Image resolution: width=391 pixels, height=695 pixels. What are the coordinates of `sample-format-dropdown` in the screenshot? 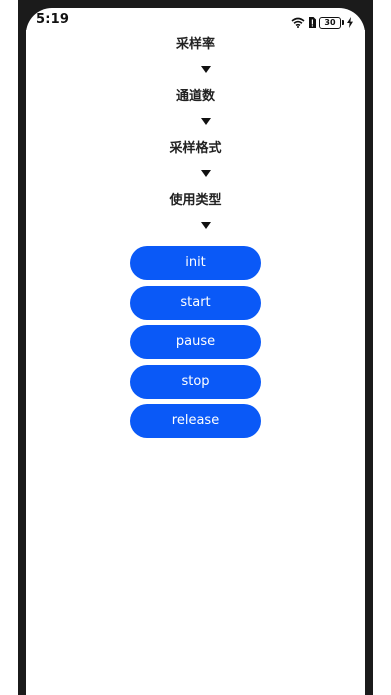 It's located at (206, 173).